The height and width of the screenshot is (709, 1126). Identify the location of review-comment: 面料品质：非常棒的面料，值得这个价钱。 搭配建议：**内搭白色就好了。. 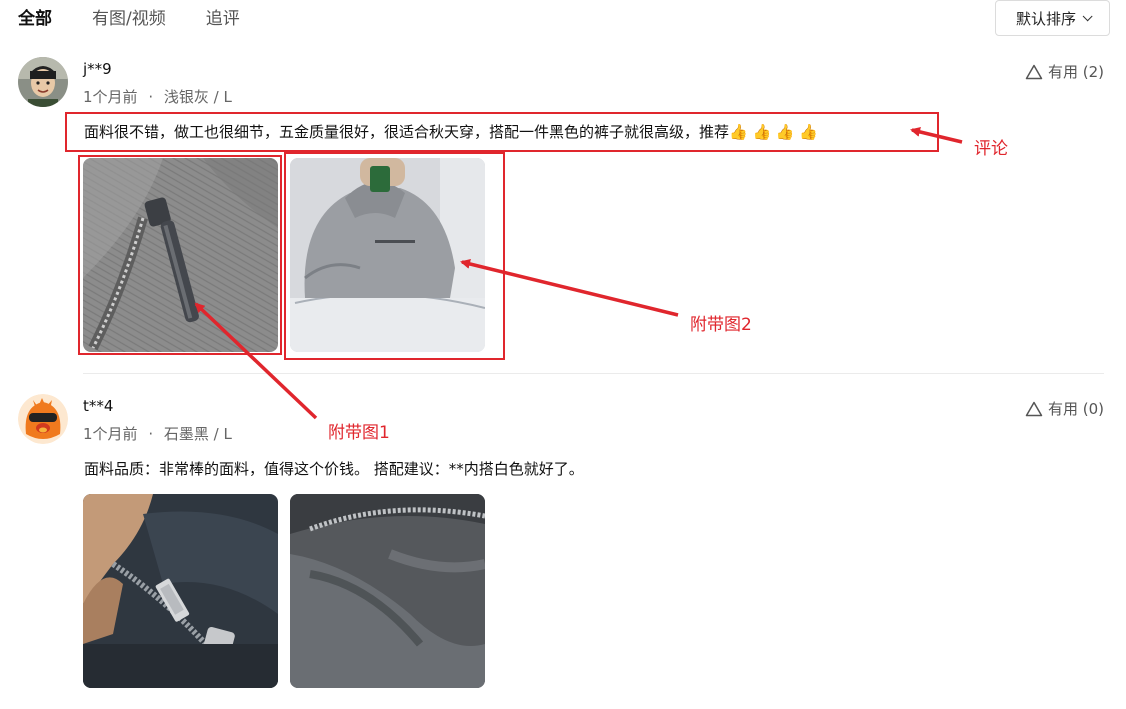
(334, 469).